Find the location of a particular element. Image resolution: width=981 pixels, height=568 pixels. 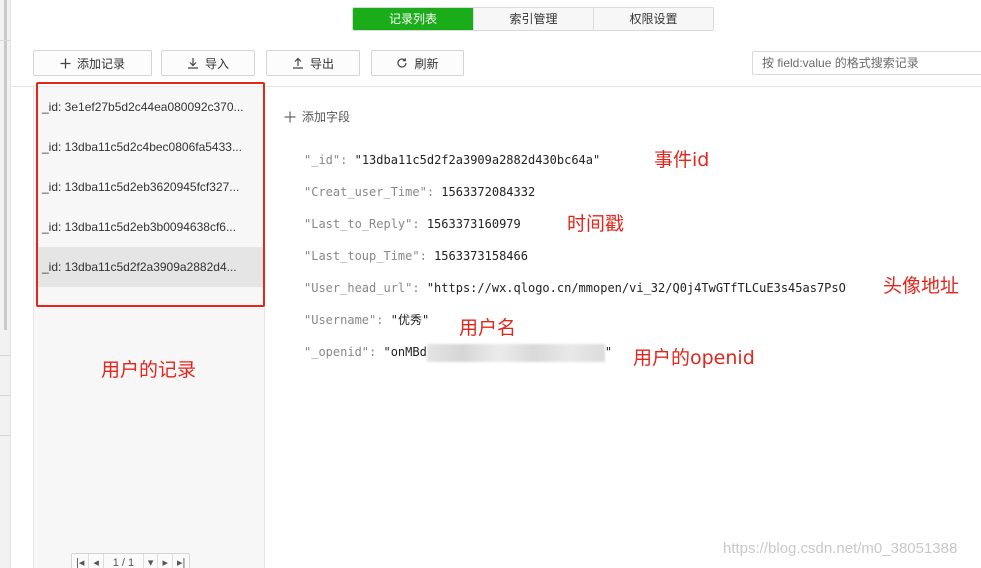

field-row: "_openid": "onMBd " is located at coordinates (458, 352).